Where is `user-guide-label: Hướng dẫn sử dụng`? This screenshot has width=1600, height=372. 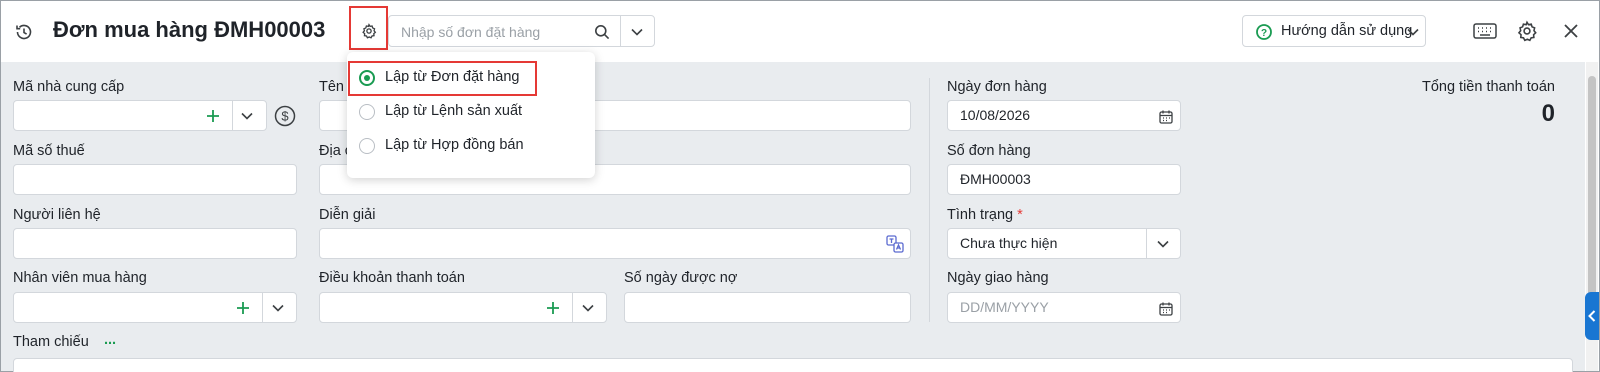 user-guide-label: Hướng dẫn sử dụng is located at coordinates (1347, 31).